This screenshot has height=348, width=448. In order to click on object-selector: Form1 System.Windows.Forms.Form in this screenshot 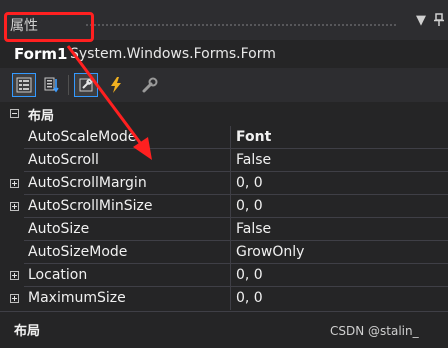, I will do `click(224, 55)`.